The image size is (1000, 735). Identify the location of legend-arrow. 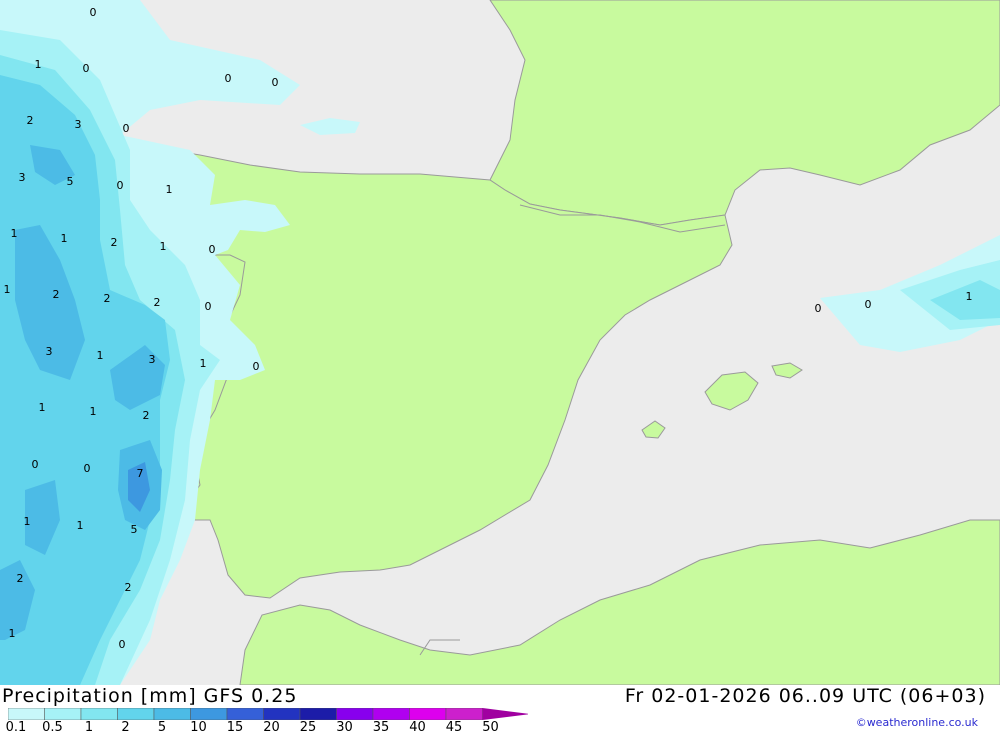
(505, 714).